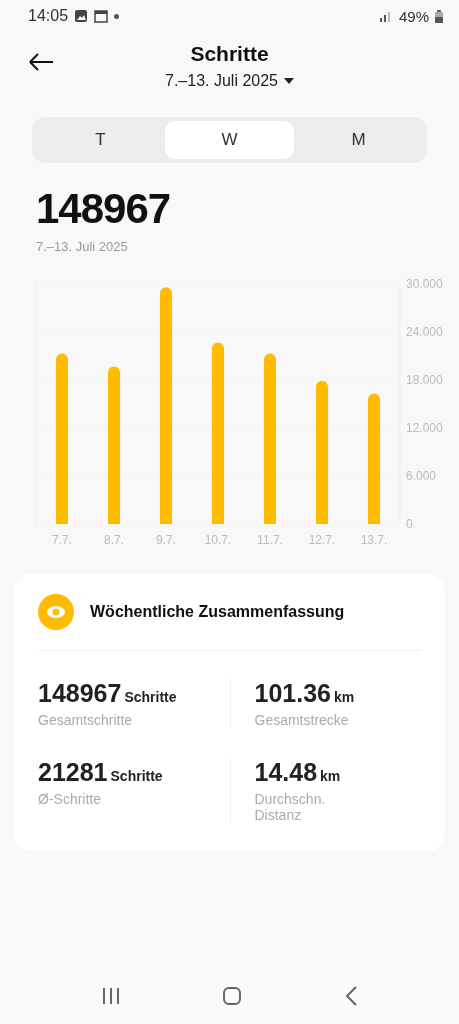 Image resolution: width=459 pixels, height=1024 pixels. Describe the element at coordinates (358, 140) in the screenshot. I see `period-tab: M` at that location.